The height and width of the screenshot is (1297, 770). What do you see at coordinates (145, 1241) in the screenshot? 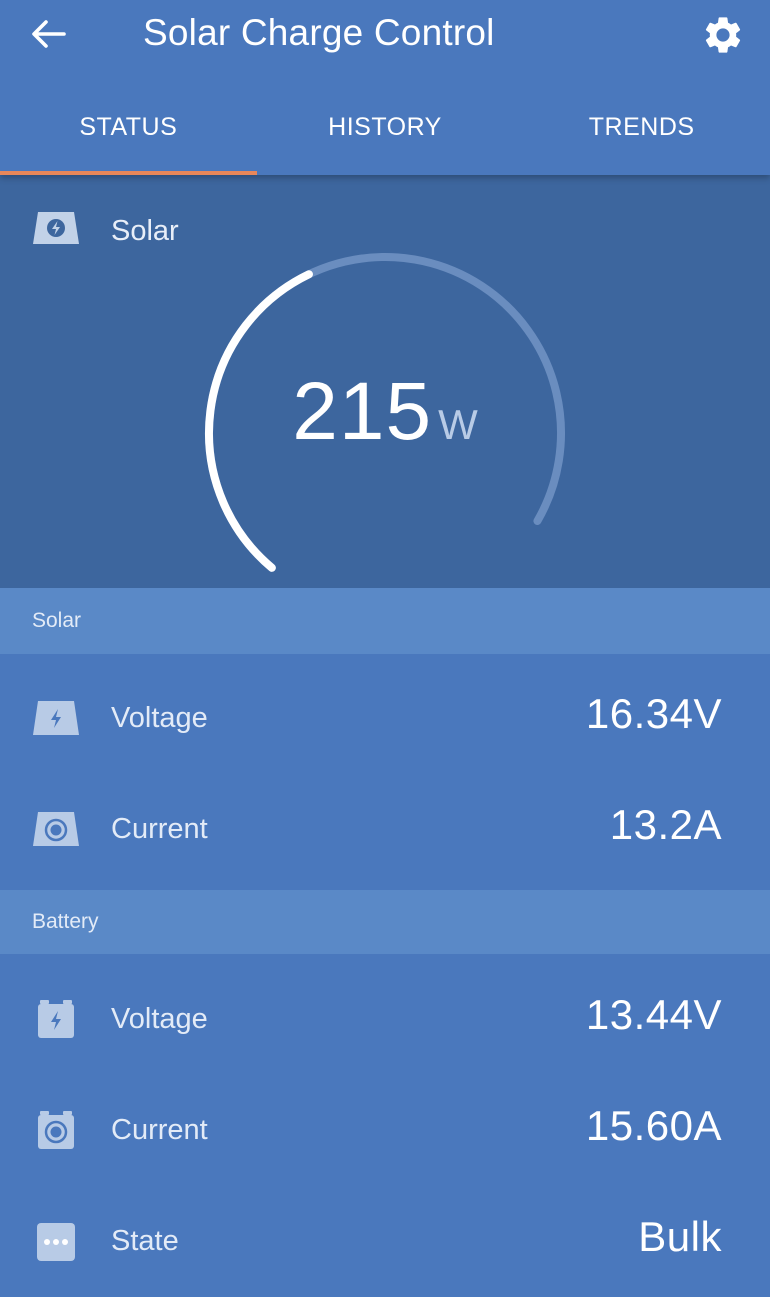
I see `battery-state-label: State` at bounding box center [145, 1241].